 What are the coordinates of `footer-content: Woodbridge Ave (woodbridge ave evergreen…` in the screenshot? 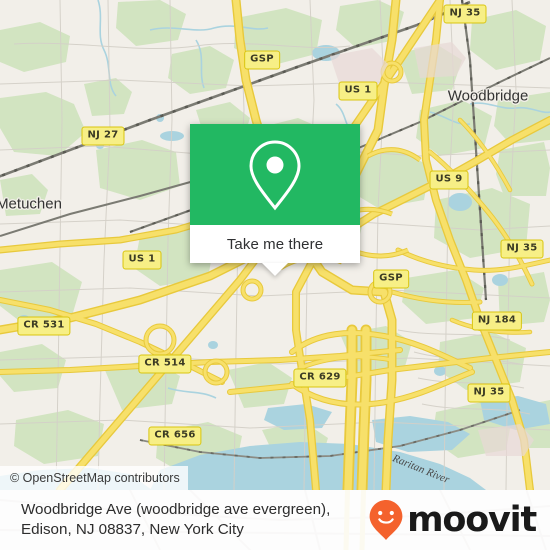 It's located at (275, 520).